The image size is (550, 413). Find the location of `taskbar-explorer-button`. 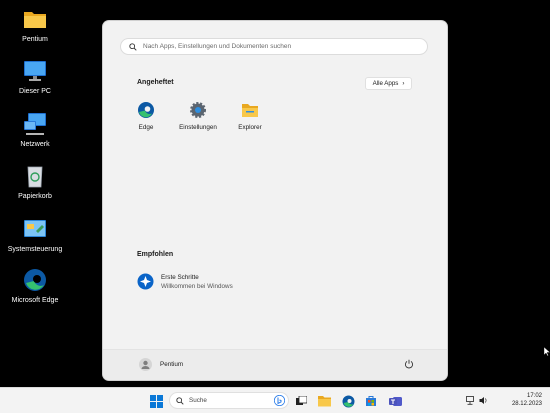

taskbar-explorer-button is located at coordinates (324, 401).